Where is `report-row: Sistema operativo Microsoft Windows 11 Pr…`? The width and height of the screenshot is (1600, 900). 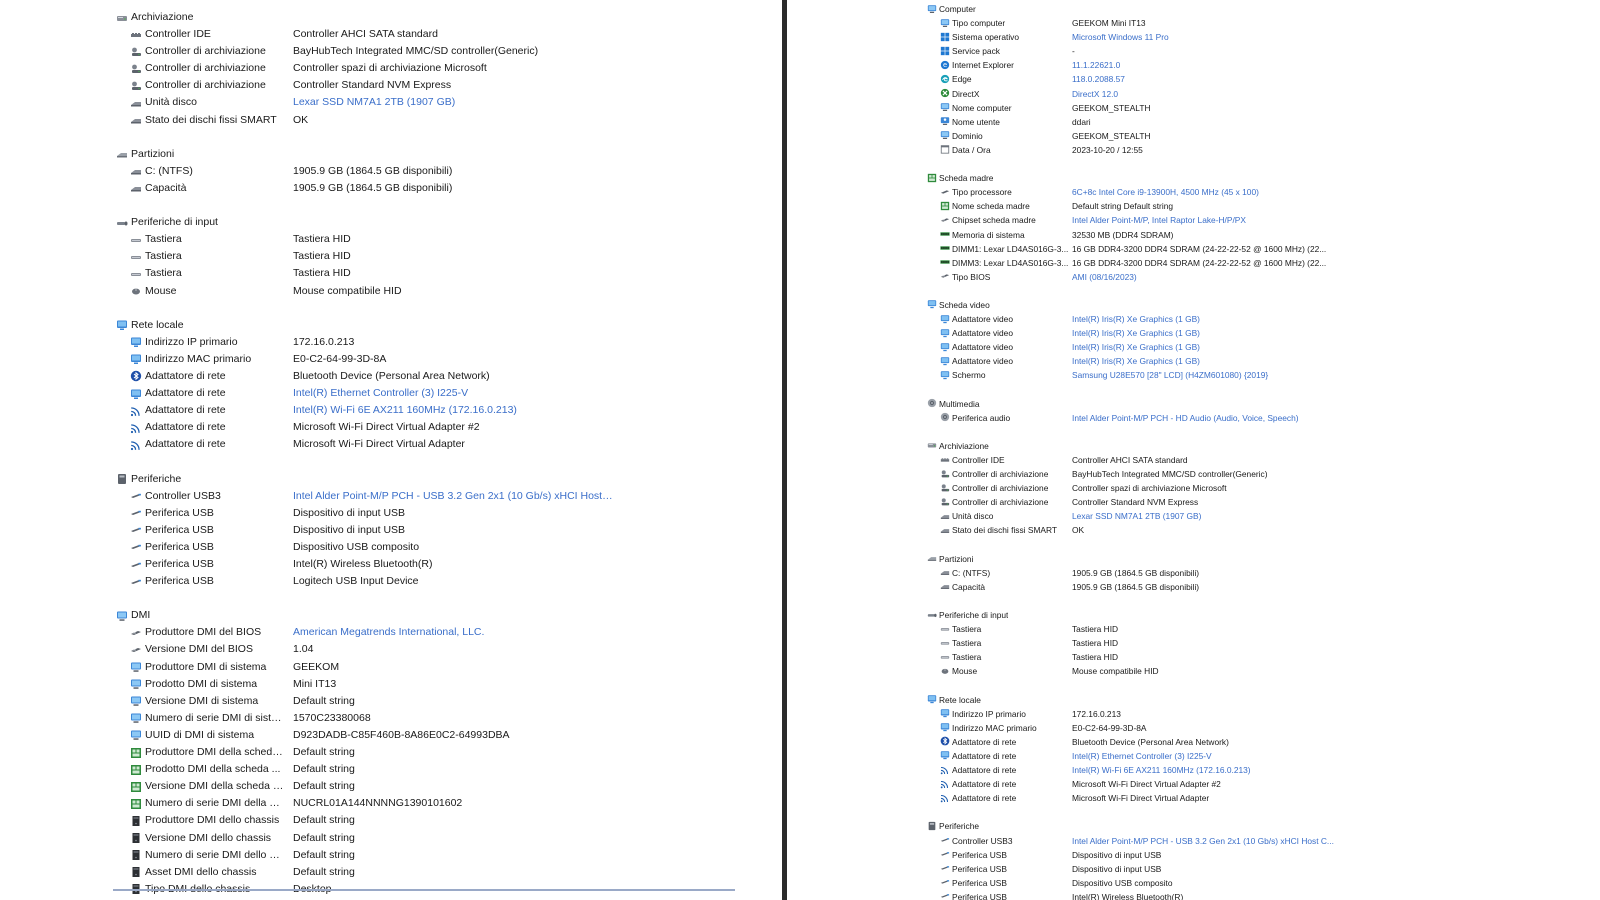 report-row: Sistema operativo Microsoft Windows 11 Pr… is located at coordinates (1195, 37).